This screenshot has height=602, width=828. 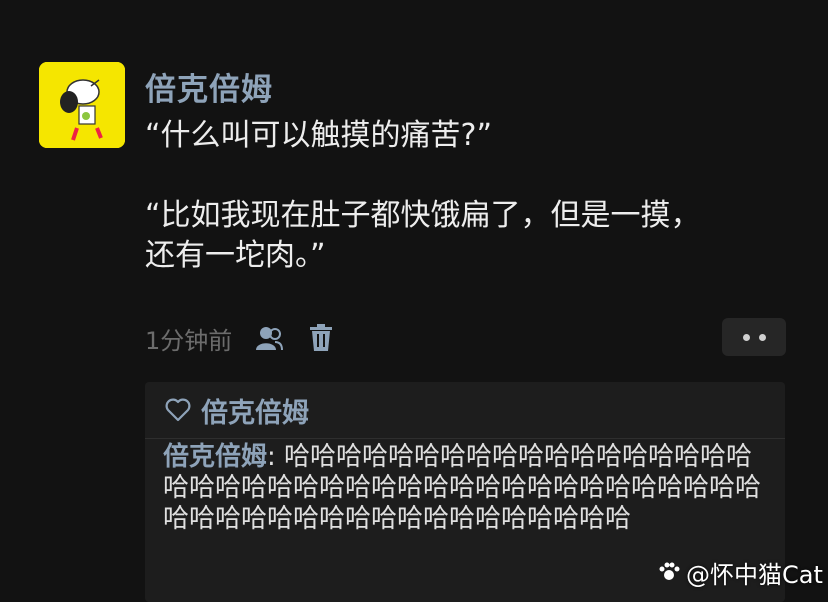 I want to click on watermark-text: @怀中猫Cat, so click(x=754, y=574).